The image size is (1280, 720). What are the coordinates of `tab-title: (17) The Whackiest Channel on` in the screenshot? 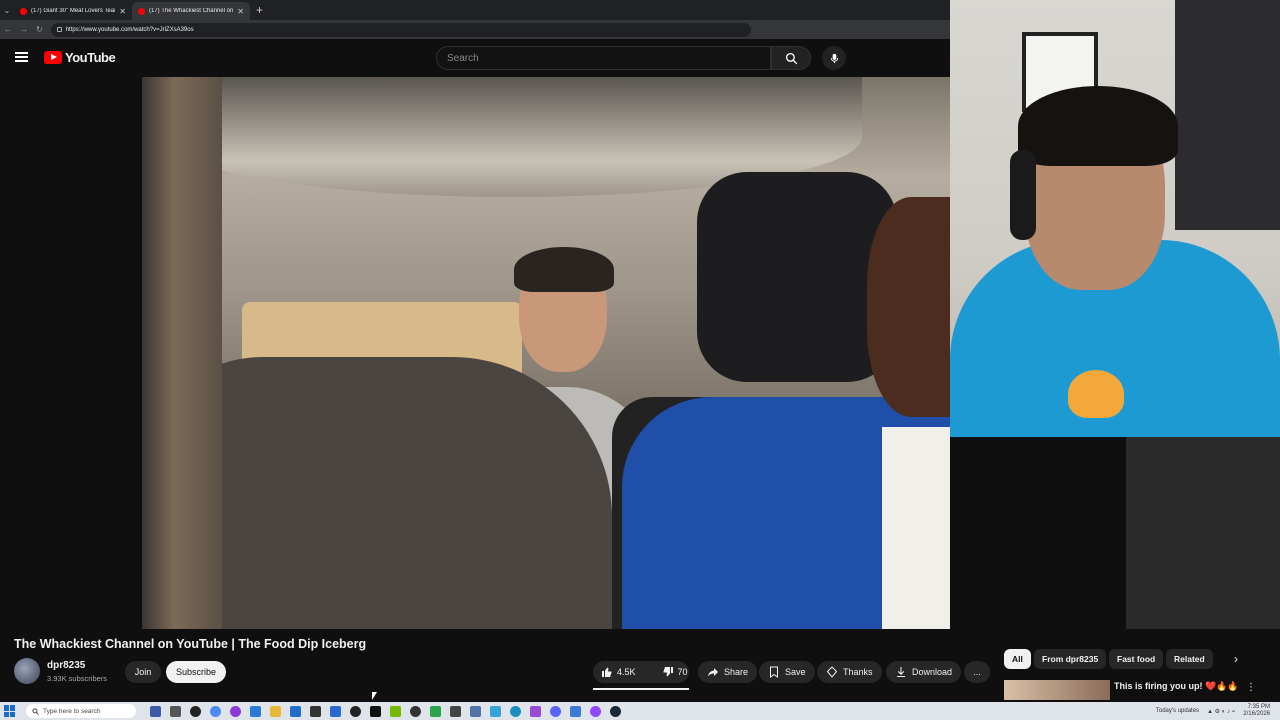 It's located at (191, 11).